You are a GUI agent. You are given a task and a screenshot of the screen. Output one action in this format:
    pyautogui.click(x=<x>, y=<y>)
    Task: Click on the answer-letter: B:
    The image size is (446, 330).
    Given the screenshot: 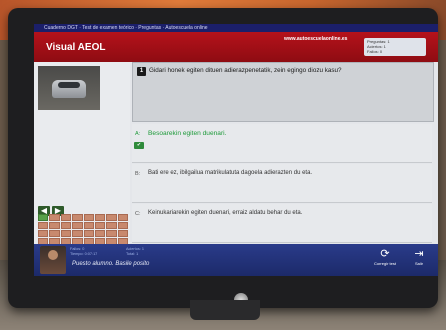 What is the action you would take?
    pyautogui.click(x=138, y=174)
    